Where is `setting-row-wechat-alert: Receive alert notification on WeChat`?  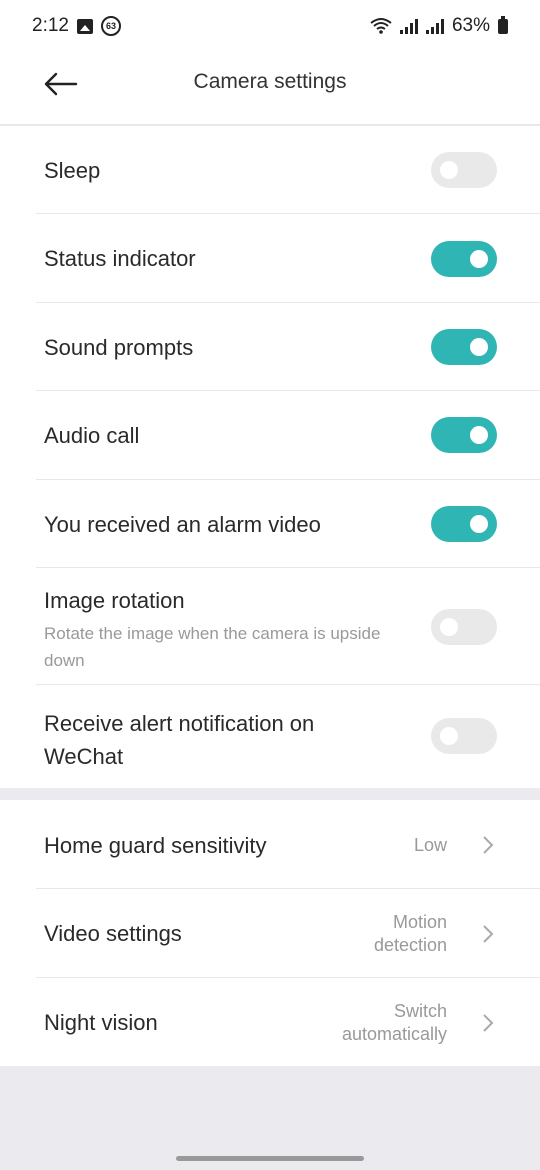 setting-row-wechat-alert: Receive alert notification on WeChat is located at coordinates (270, 736).